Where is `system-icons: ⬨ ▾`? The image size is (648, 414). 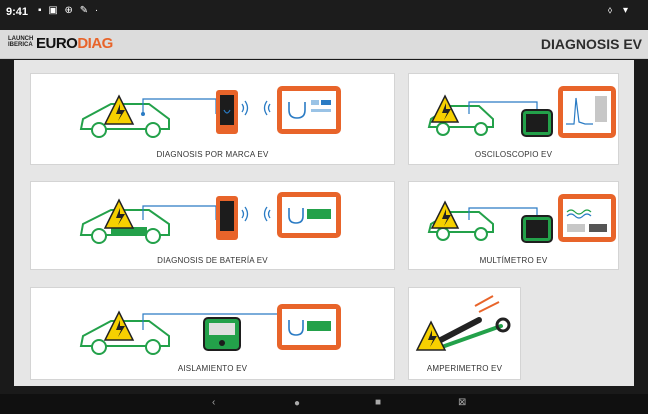 system-icons: ⬨ ▾ is located at coordinates (619, 10).